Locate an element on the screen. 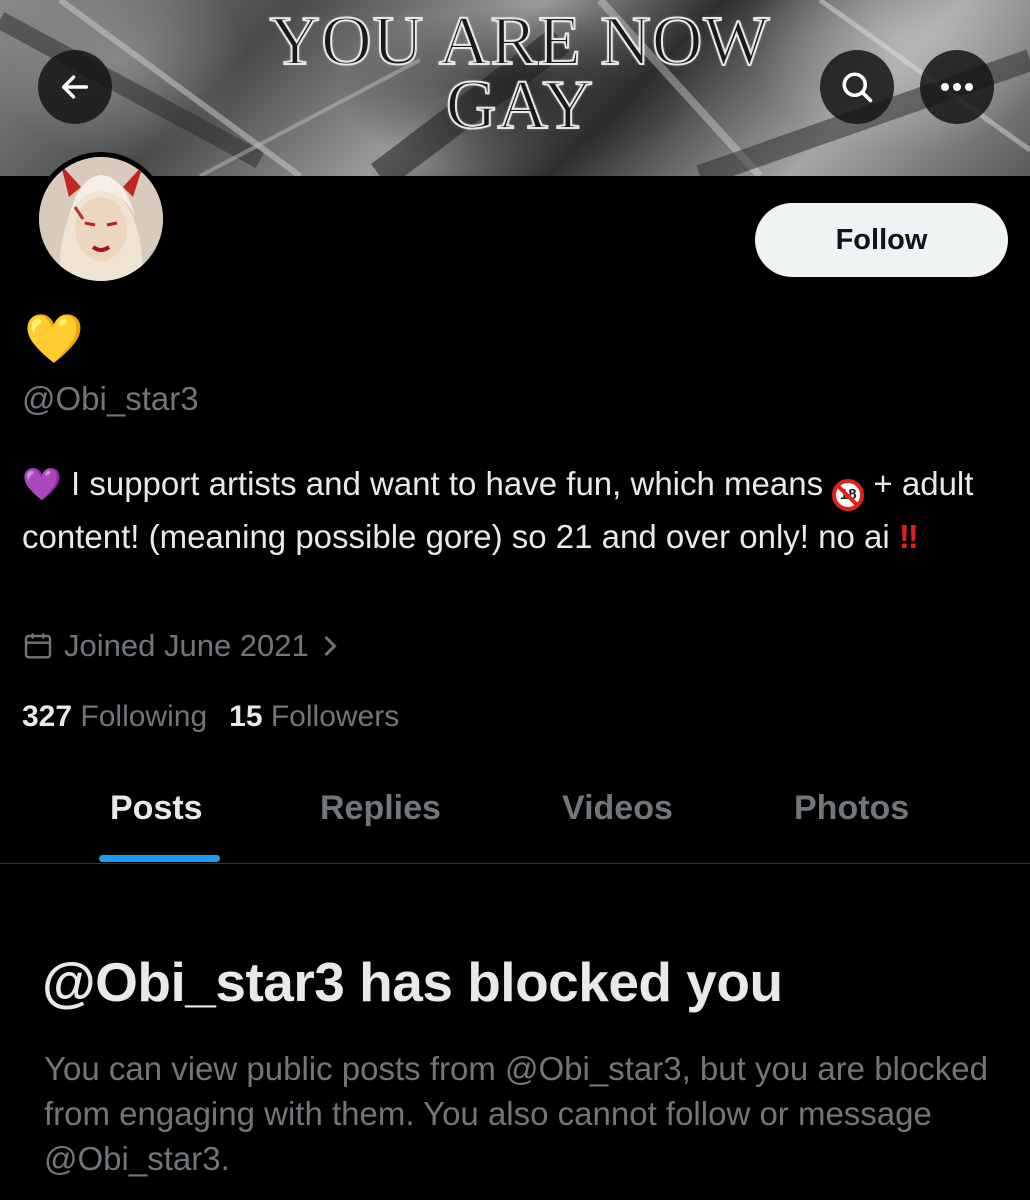 The image size is (1030, 1200). active-tab-indicator is located at coordinates (159, 858).